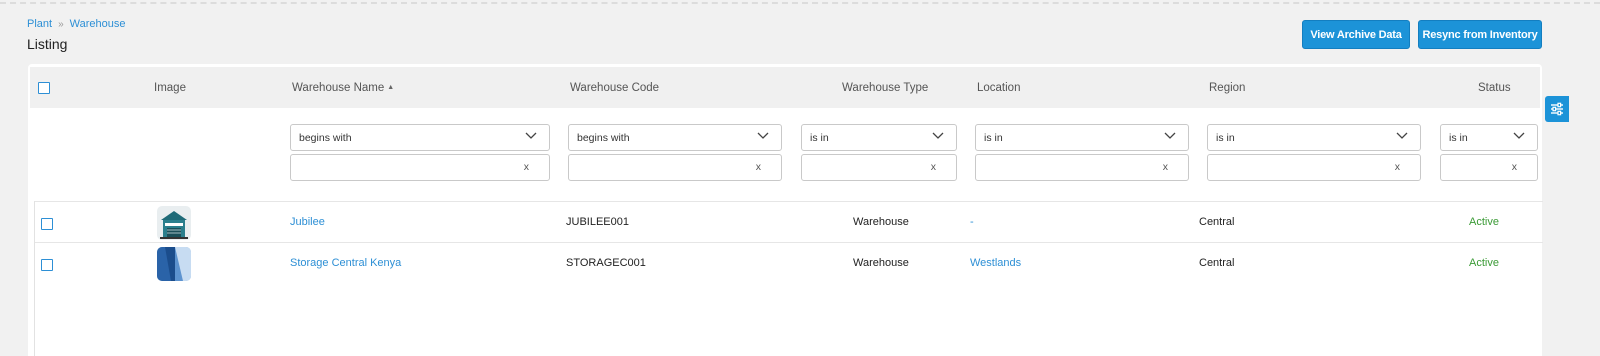 Image resolution: width=1600 pixels, height=356 pixels. What do you see at coordinates (98, 24) in the screenshot?
I see `breadcrumb-warehouse: Warehouse` at bounding box center [98, 24].